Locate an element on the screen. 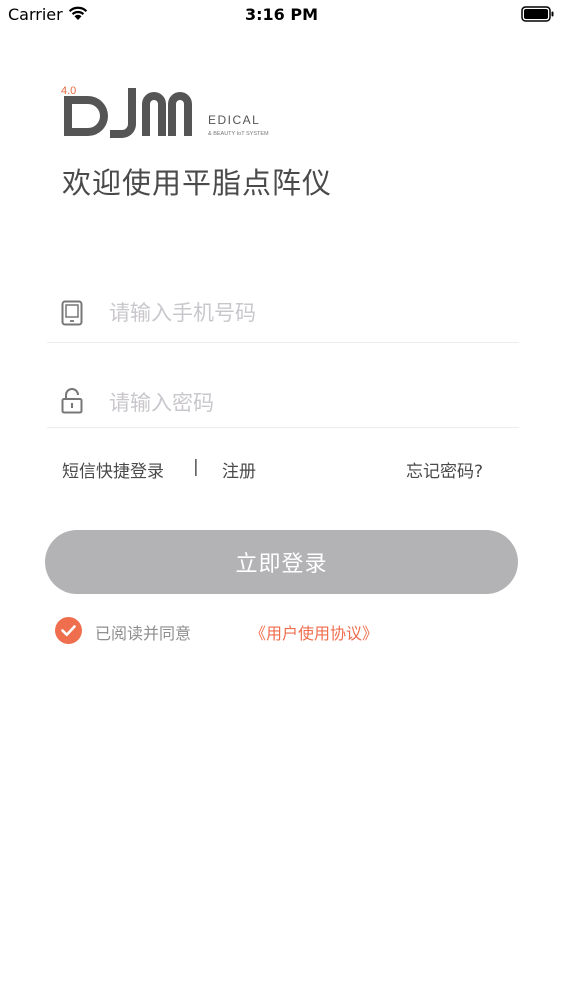 This screenshot has height=1000, width=563. agreement-text: 已阅读并同意 is located at coordinates (143, 633).